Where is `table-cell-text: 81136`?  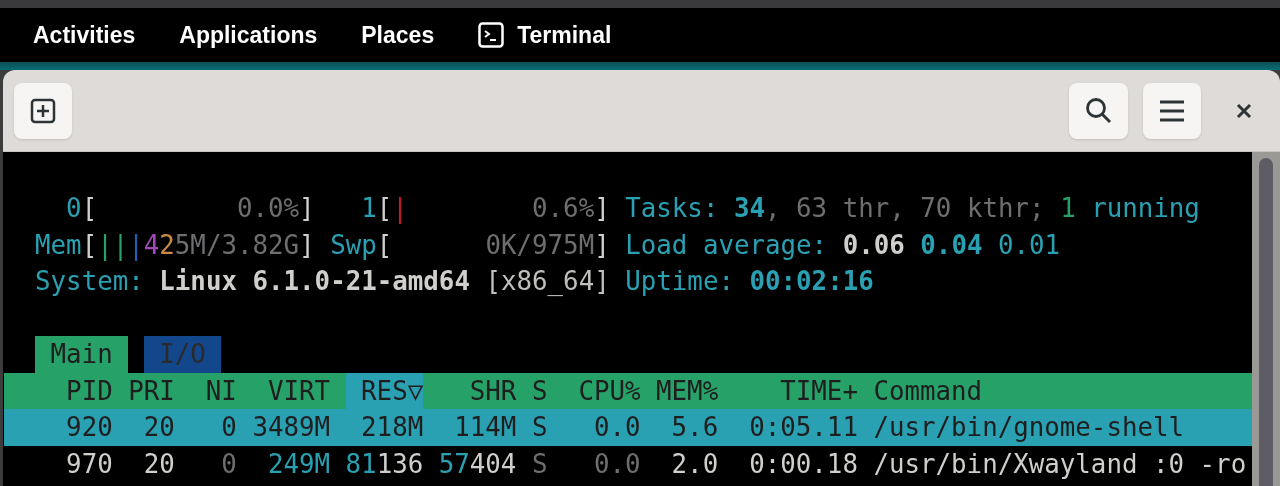 table-cell-text: 81136 is located at coordinates (384, 464).